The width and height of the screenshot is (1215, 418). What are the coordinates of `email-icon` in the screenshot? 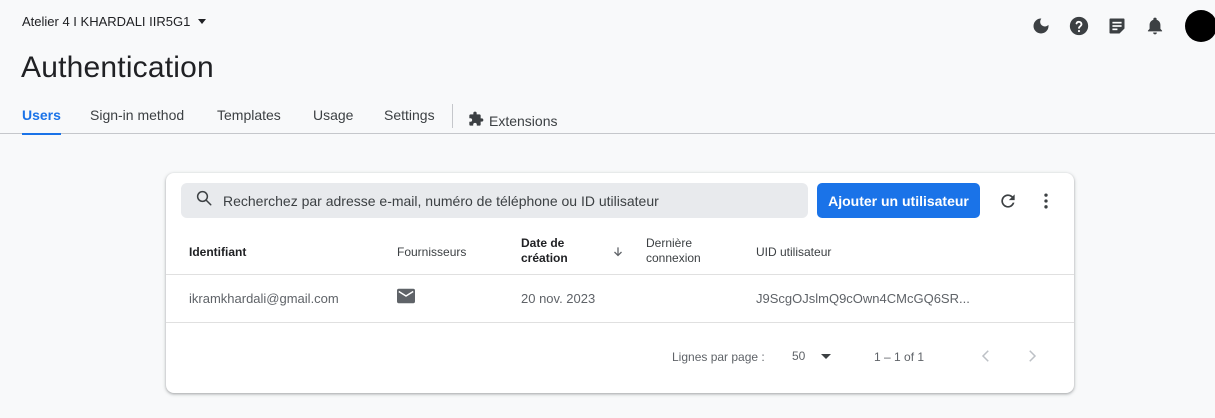 It's located at (406, 298).